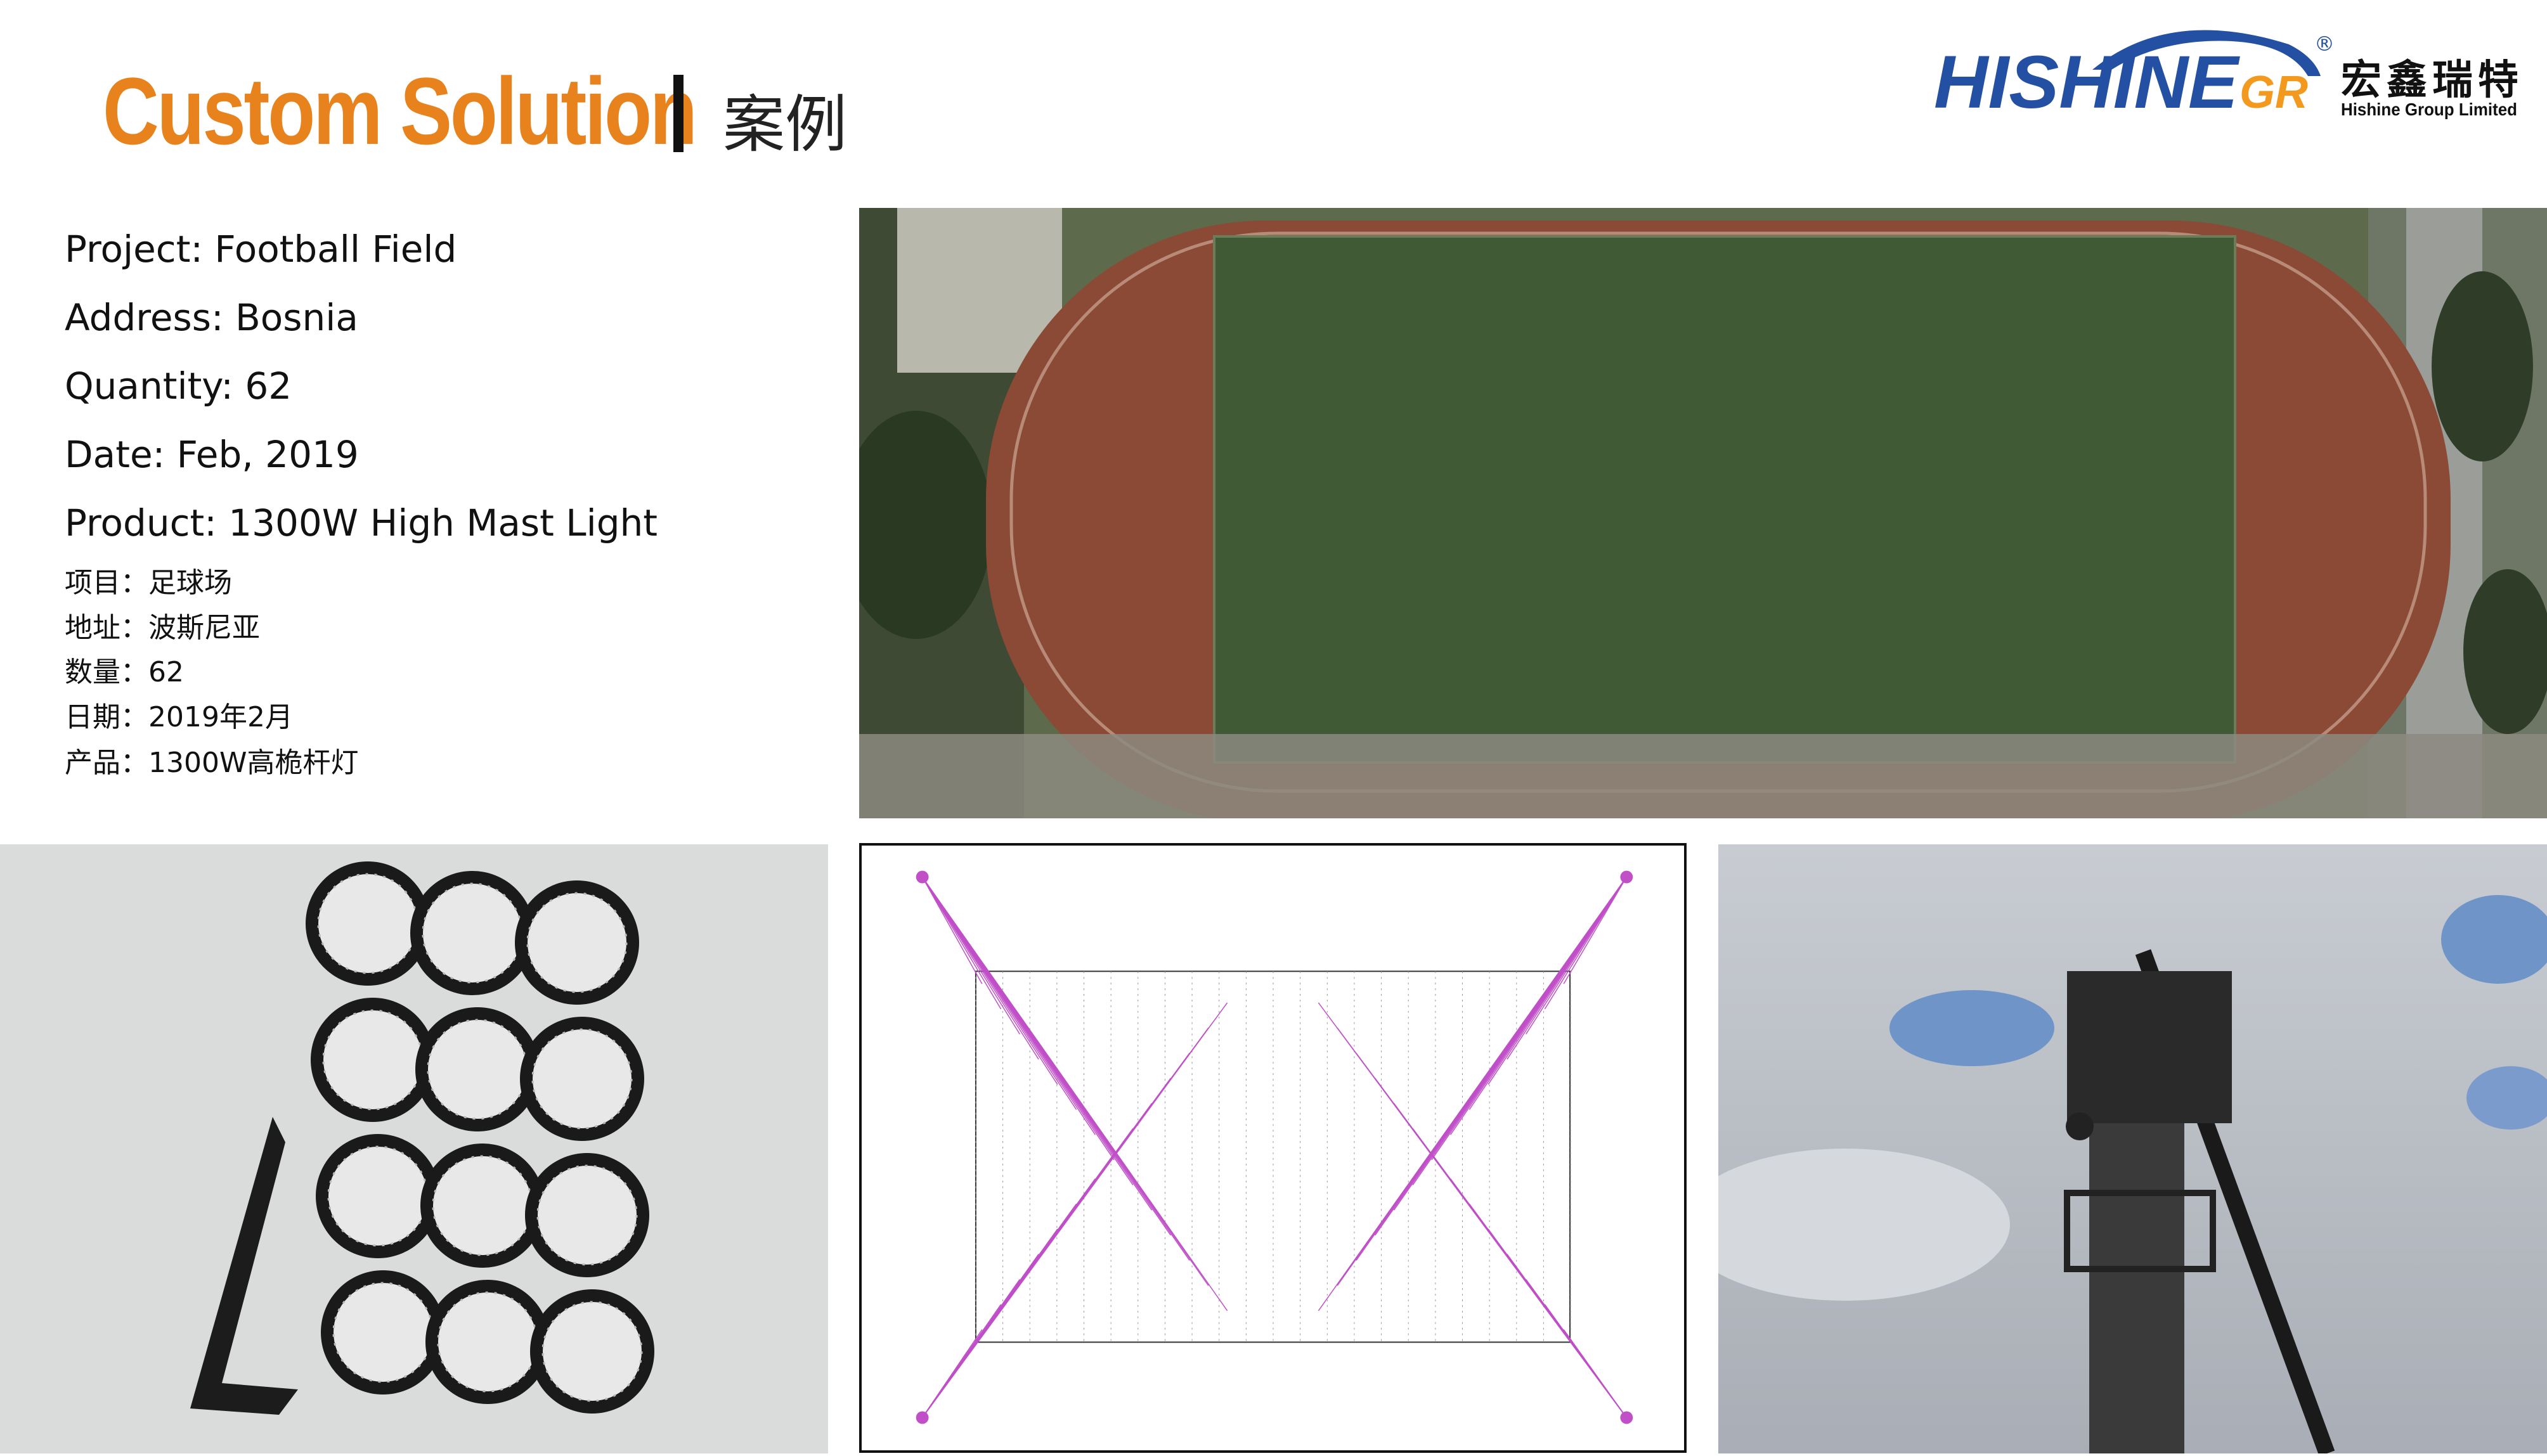 The image size is (2547, 1456). Describe the element at coordinates (786, 125) in the screenshot. I see `page-title-cn: 案例` at that location.